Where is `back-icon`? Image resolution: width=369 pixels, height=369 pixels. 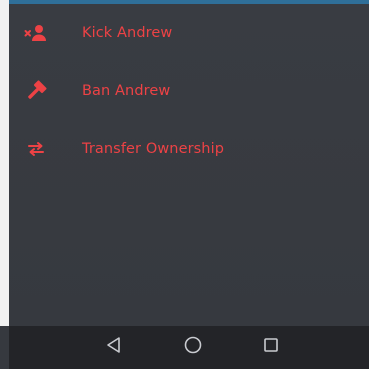 back-icon is located at coordinates (114, 347).